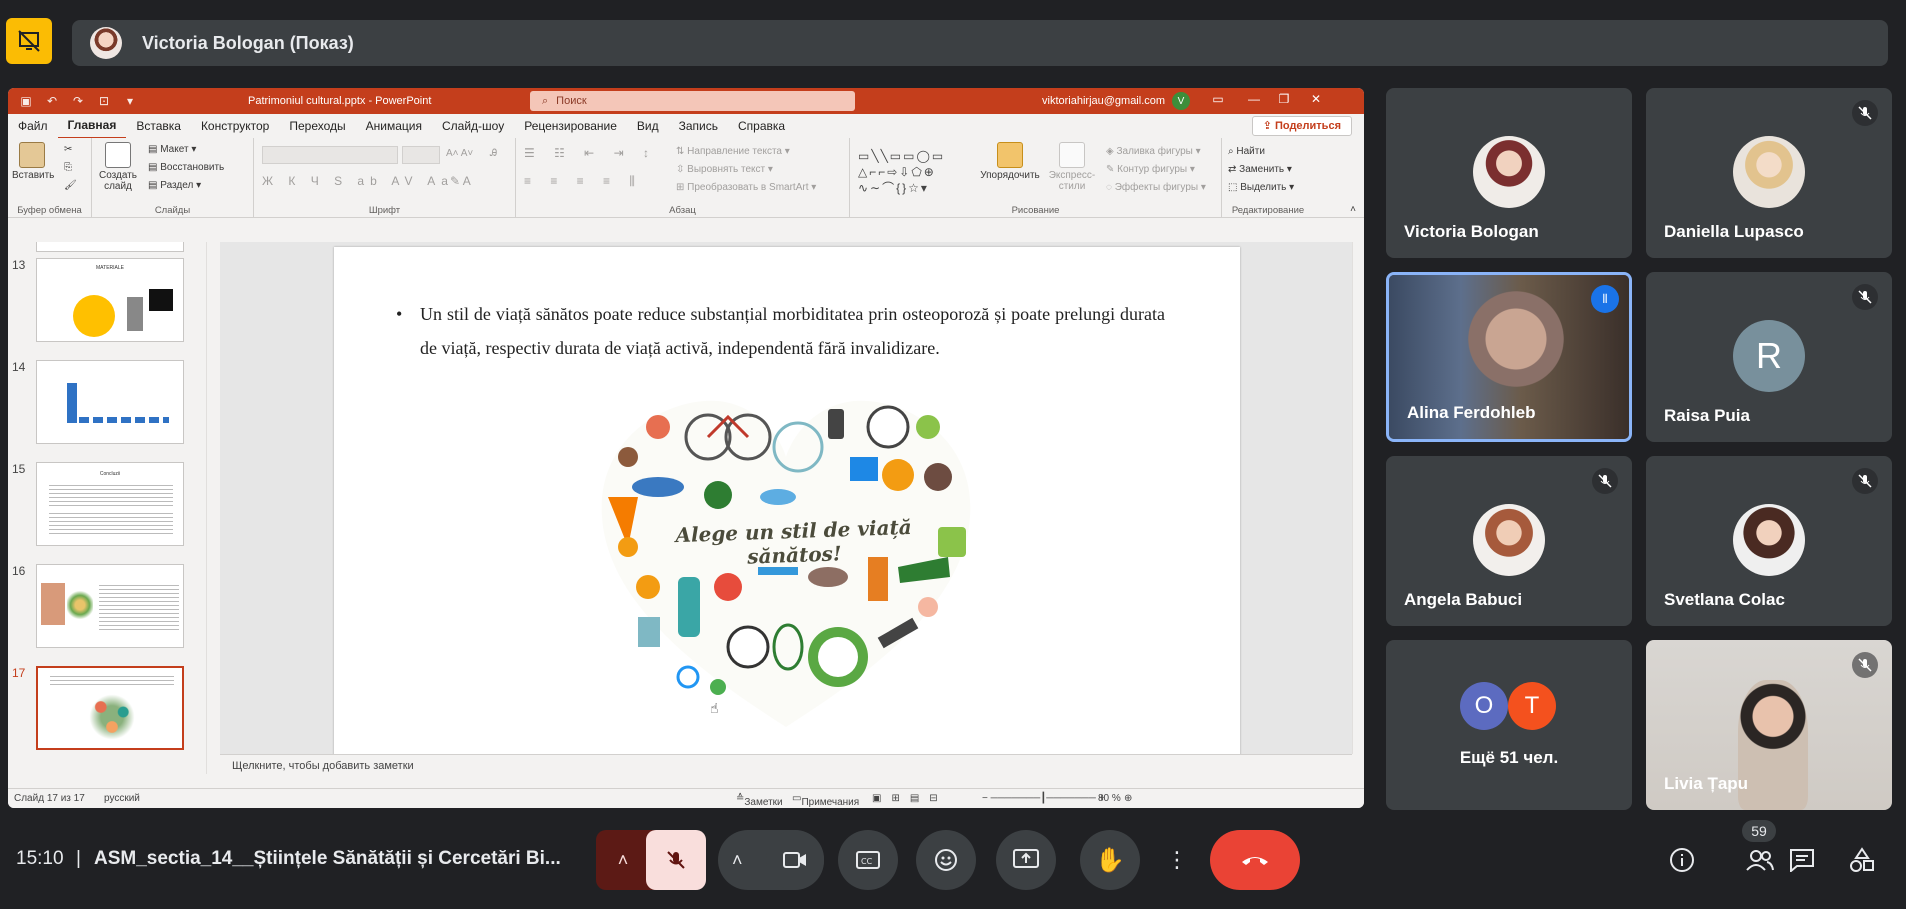  Describe the element at coordinates (1255, 860) in the screenshot. I see `leave-call-button` at that location.